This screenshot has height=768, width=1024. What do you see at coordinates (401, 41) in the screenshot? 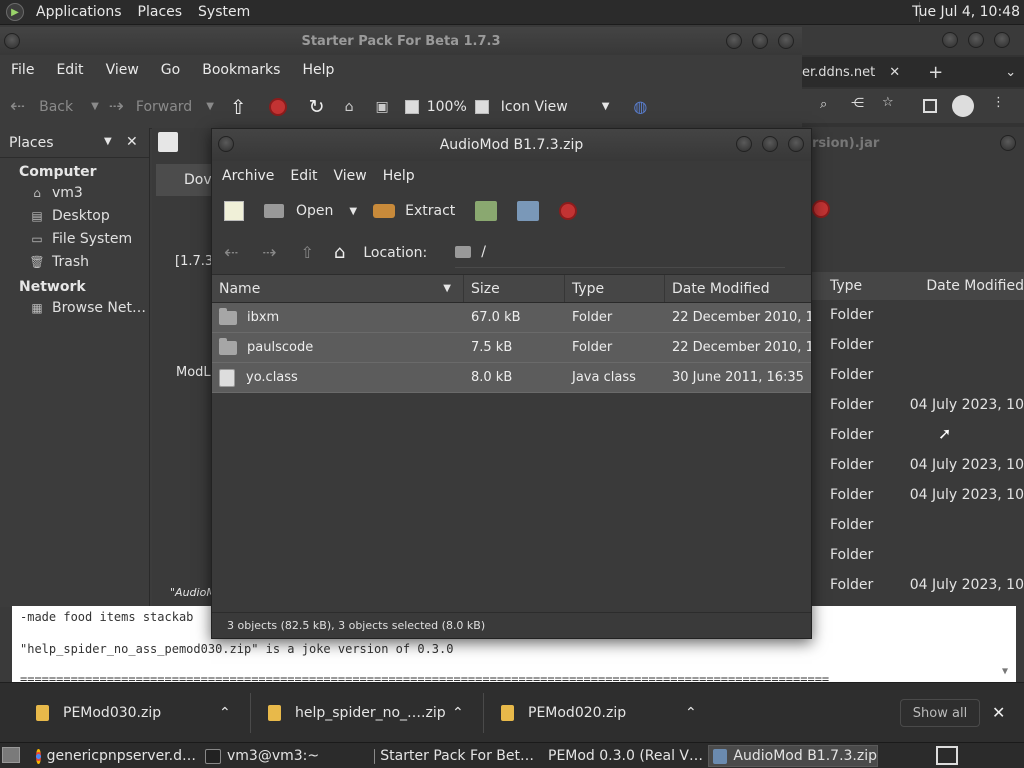
I see `starter-titlebar: Starter Pack For Beta 1.7.3` at bounding box center [401, 41].